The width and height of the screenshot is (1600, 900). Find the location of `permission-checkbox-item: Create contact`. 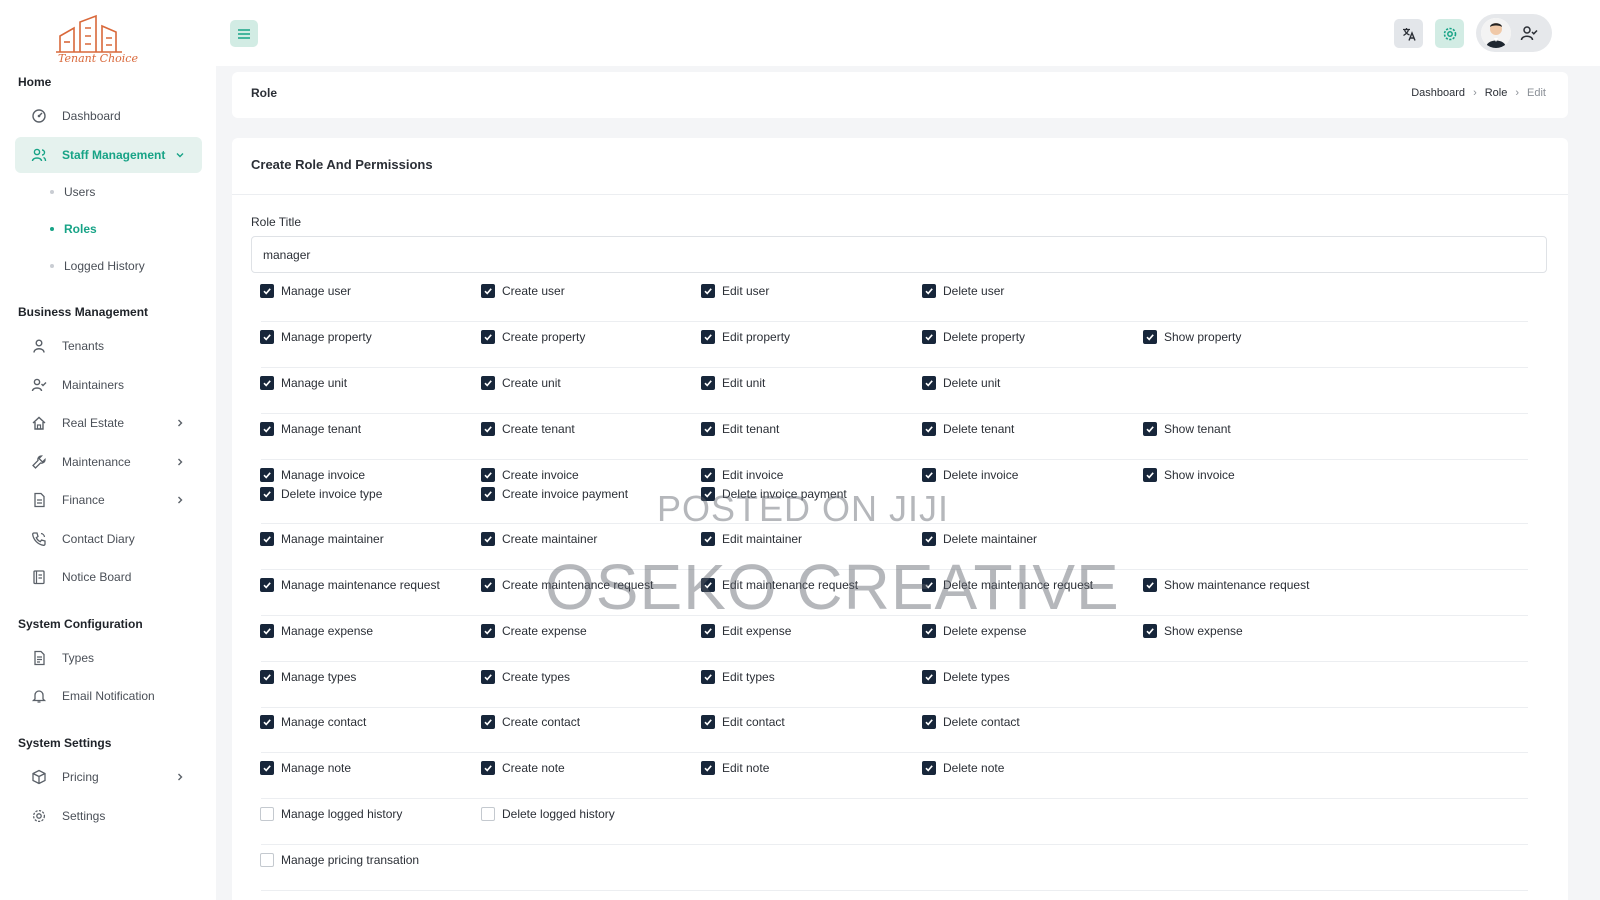

permission-checkbox-item: Create contact is located at coordinates (530, 722).